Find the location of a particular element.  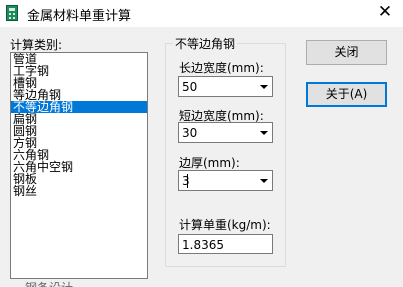

short-edge-combo: 30 is located at coordinates (225, 132).